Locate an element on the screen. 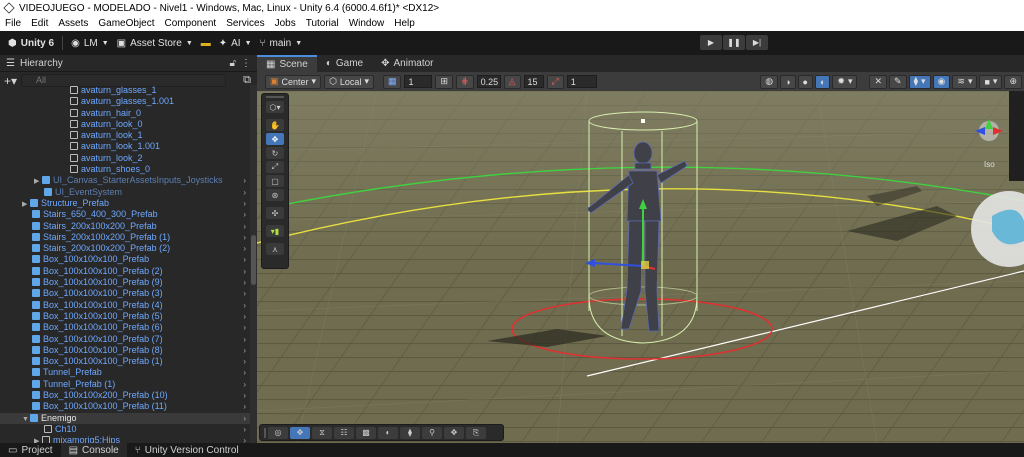 The width and height of the screenshot is (1024, 457). scale-snap-toggle: ⤢ is located at coordinates (555, 81).